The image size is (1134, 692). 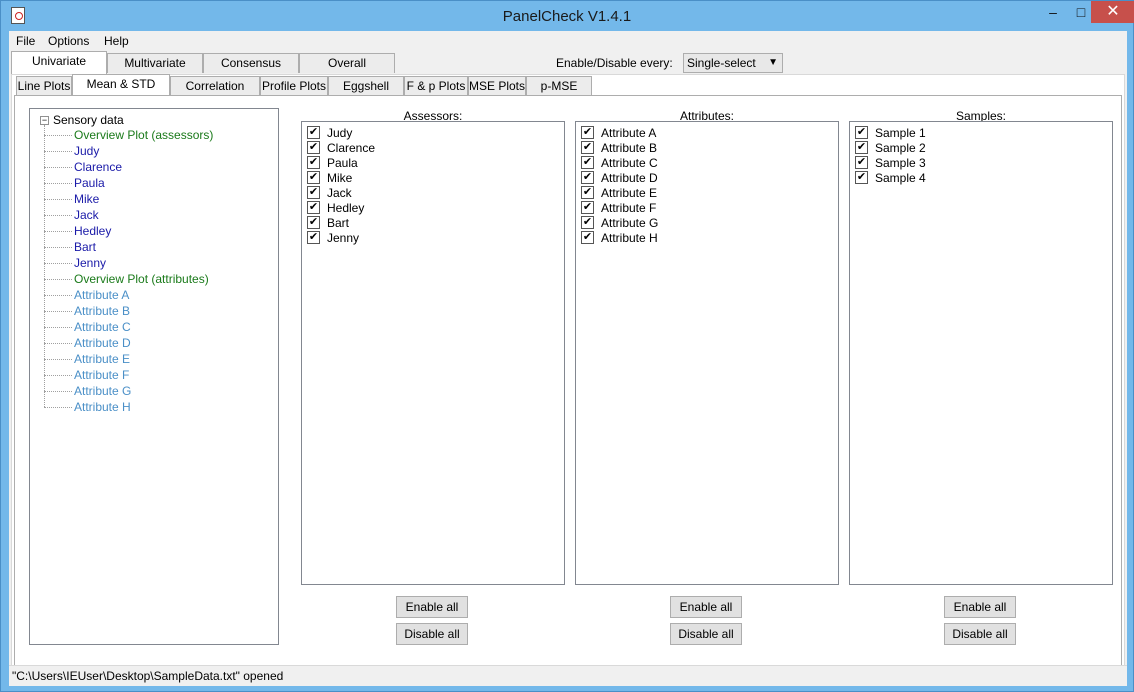 I want to click on check-item-label: Hedley, so click(x=346, y=208).